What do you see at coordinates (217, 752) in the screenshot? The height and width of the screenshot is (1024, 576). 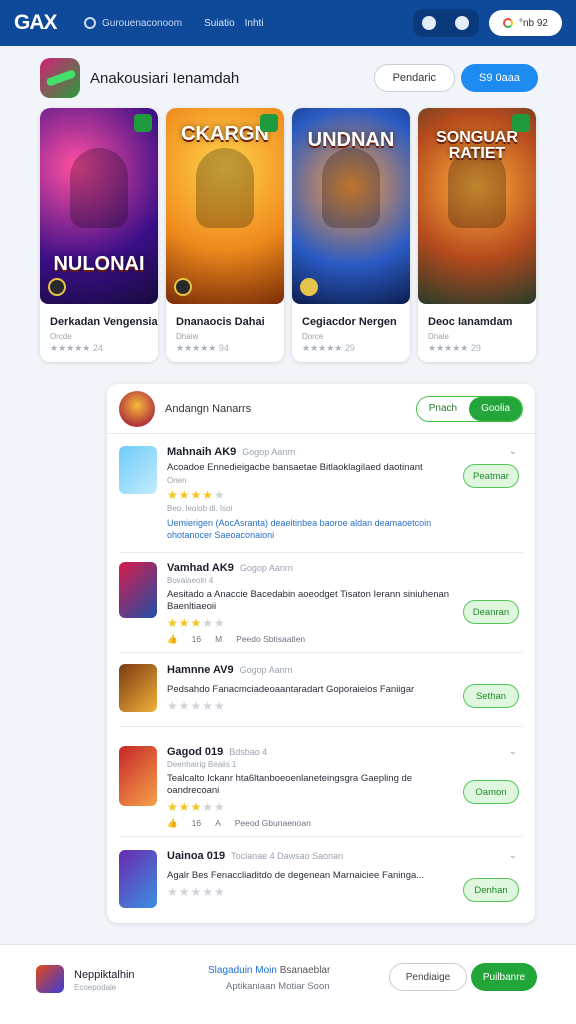 I see `list-item-title: Gagod 019 Bdsbao 4` at bounding box center [217, 752].